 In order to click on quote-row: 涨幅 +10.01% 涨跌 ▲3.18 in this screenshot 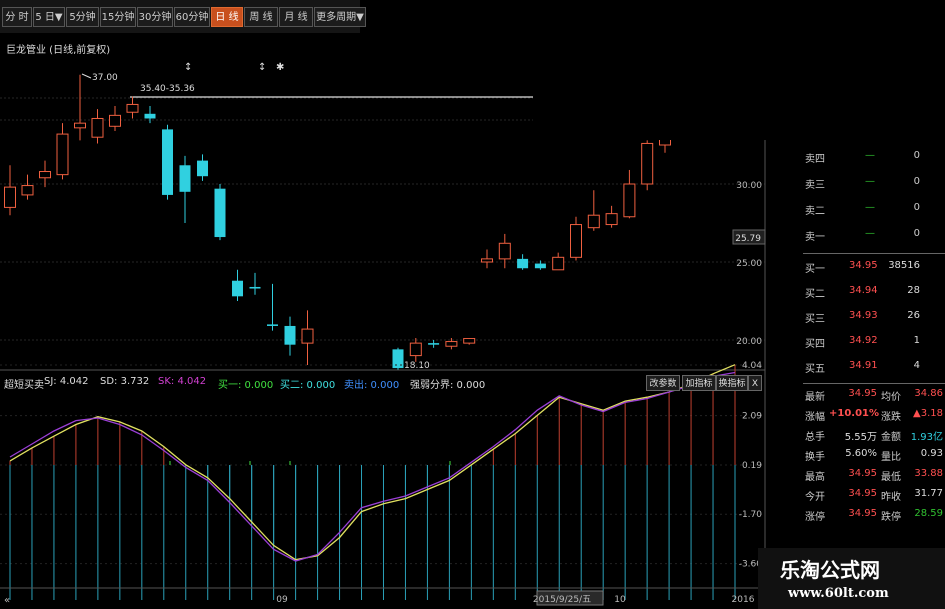, I will do `click(855, 418)`.